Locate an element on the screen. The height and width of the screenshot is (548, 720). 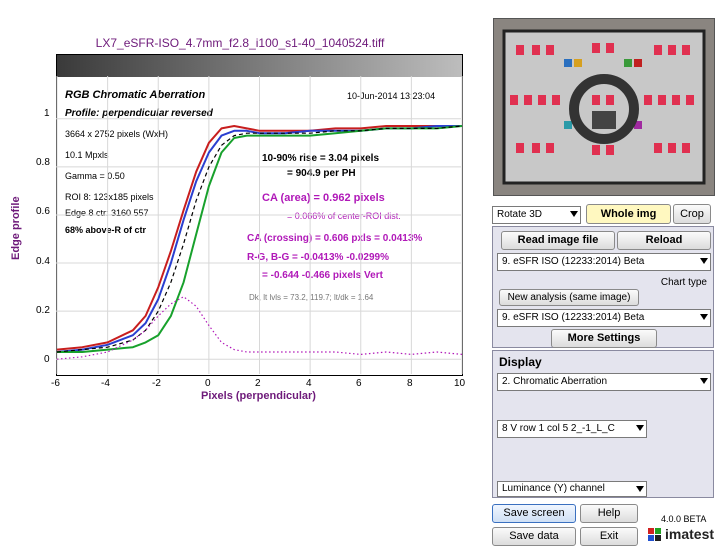
save-data-button: Save data is located at coordinates (534, 536).